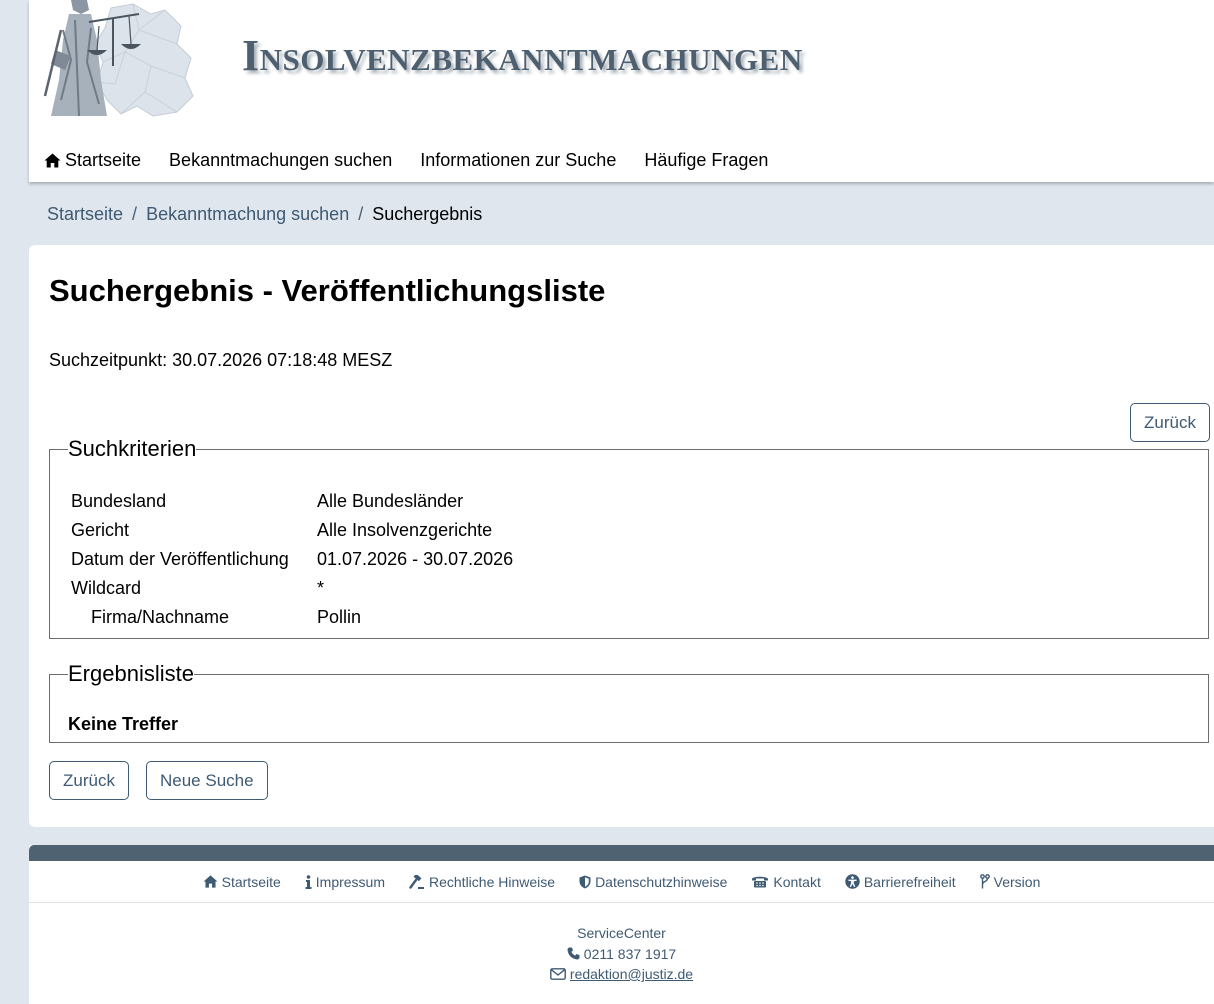 Image resolution: width=1214 pixels, height=1004 pixels. I want to click on nav-item-label: Startseite, so click(103, 160).